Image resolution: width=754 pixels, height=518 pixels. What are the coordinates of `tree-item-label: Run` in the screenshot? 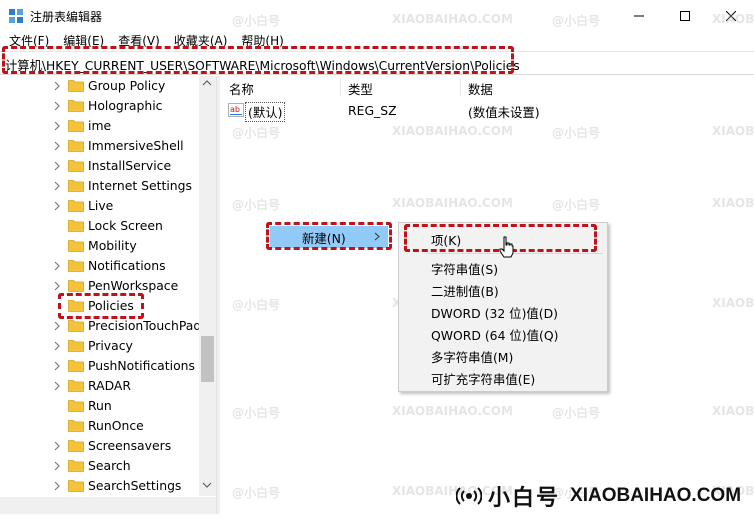 It's located at (100, 405).